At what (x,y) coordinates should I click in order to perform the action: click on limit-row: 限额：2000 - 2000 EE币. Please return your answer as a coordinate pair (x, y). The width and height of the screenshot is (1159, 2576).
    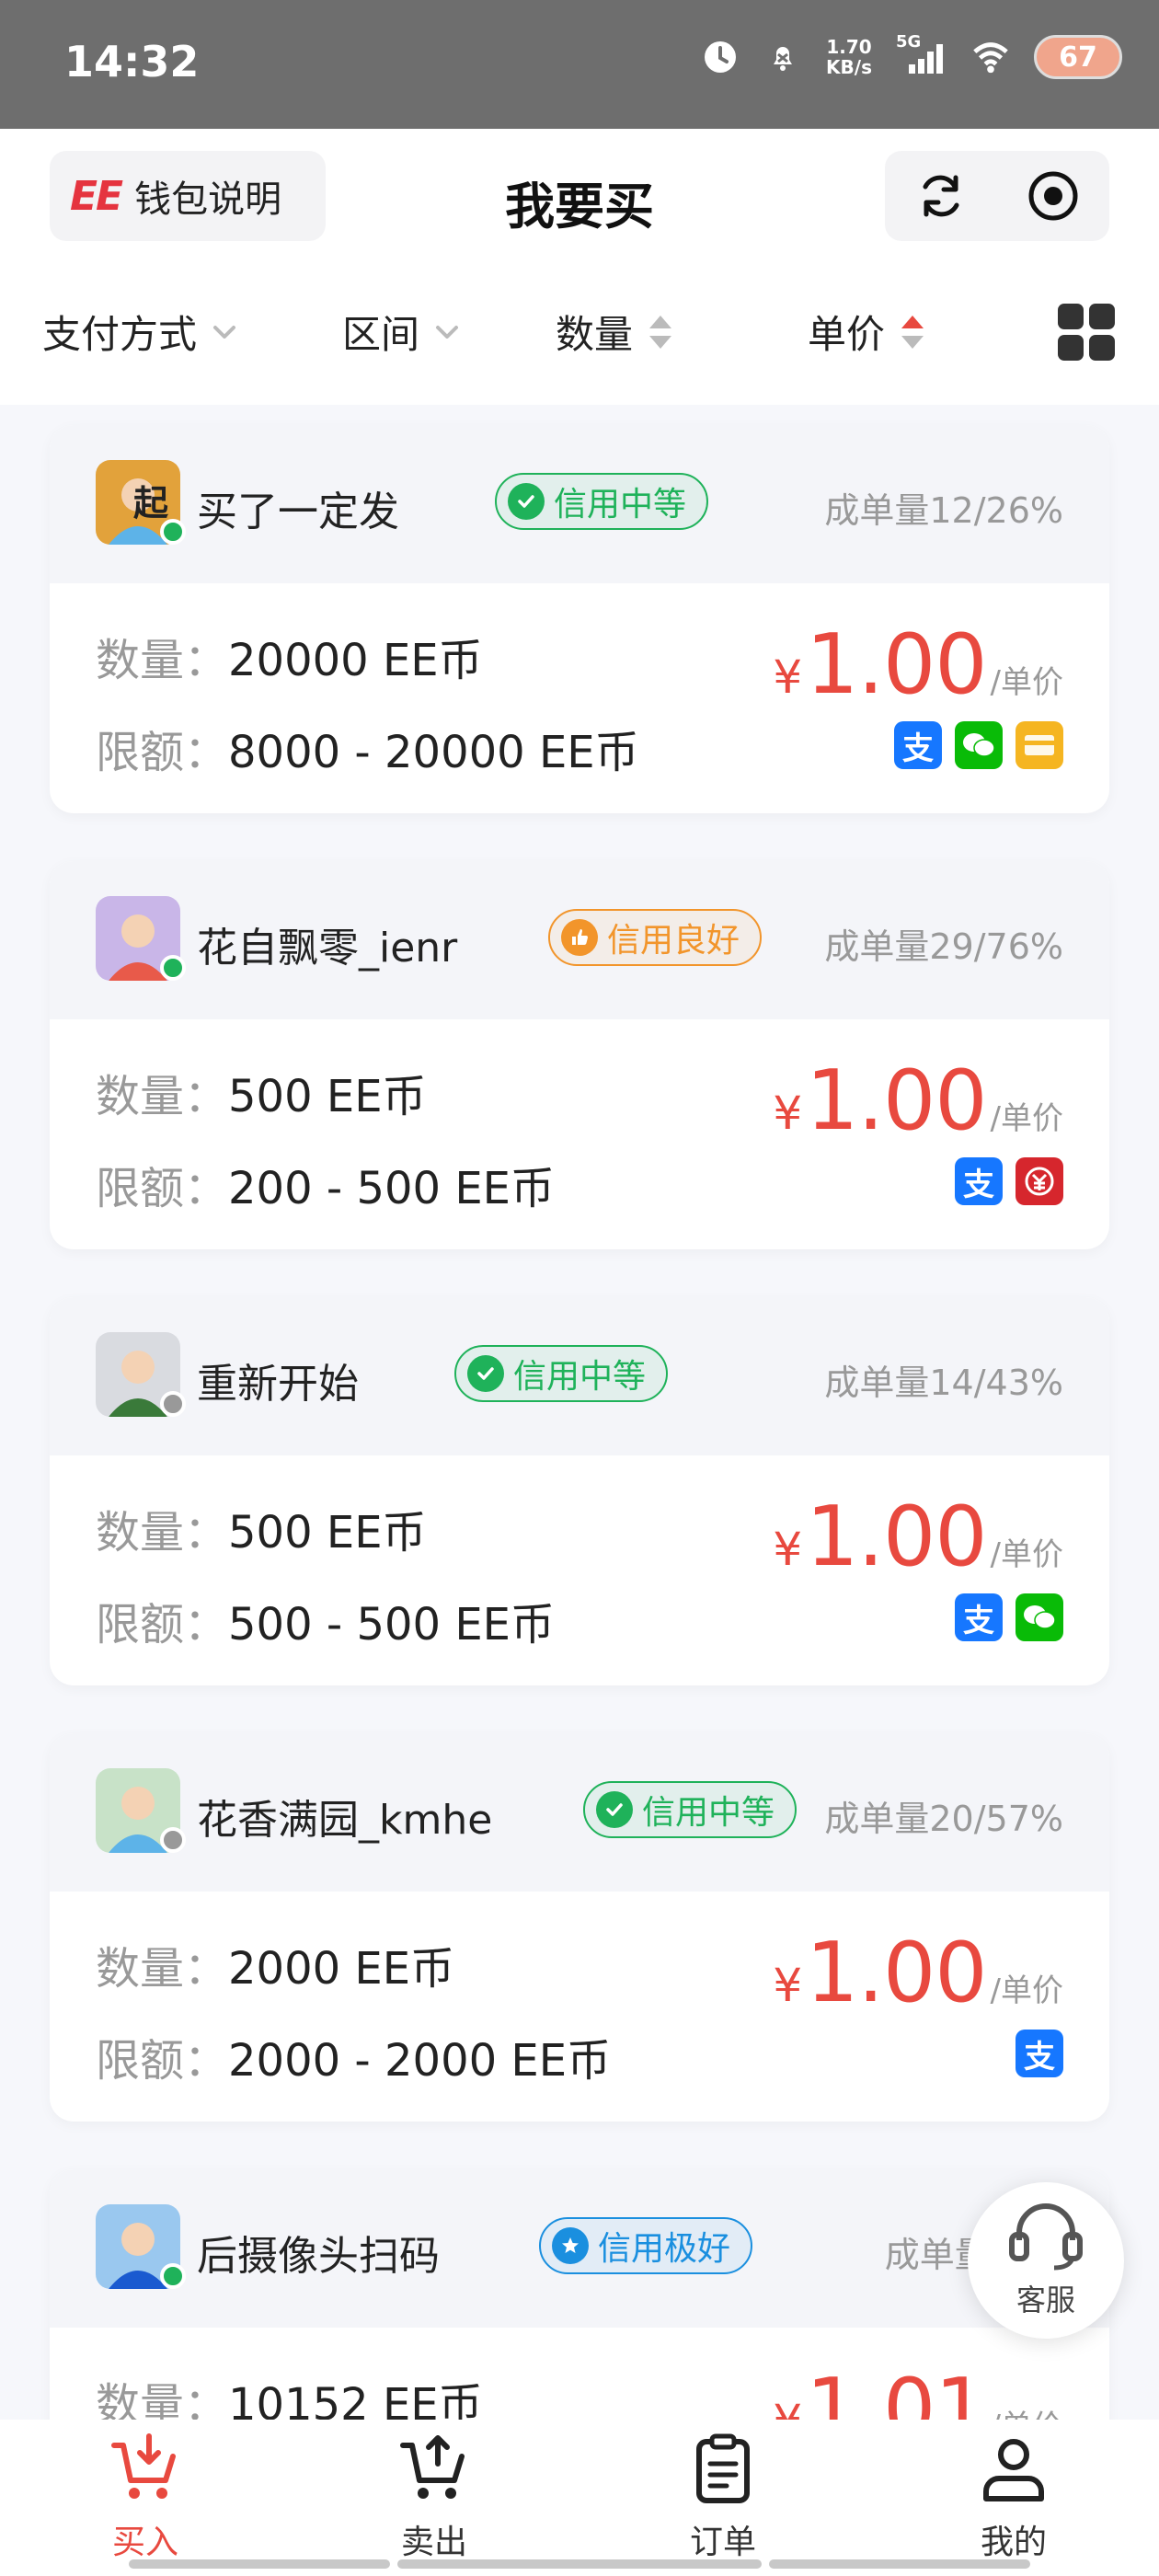
    Looking at the image, I should click on (353, 2056).